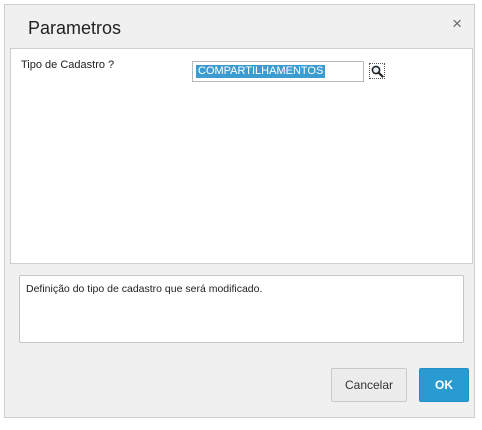 This screenshot has width=482, height=430. What do you see at coordinates (369, 385) in the screenshot?
I see `cancel-button: Cancelar` at bounding box center [369, 385].